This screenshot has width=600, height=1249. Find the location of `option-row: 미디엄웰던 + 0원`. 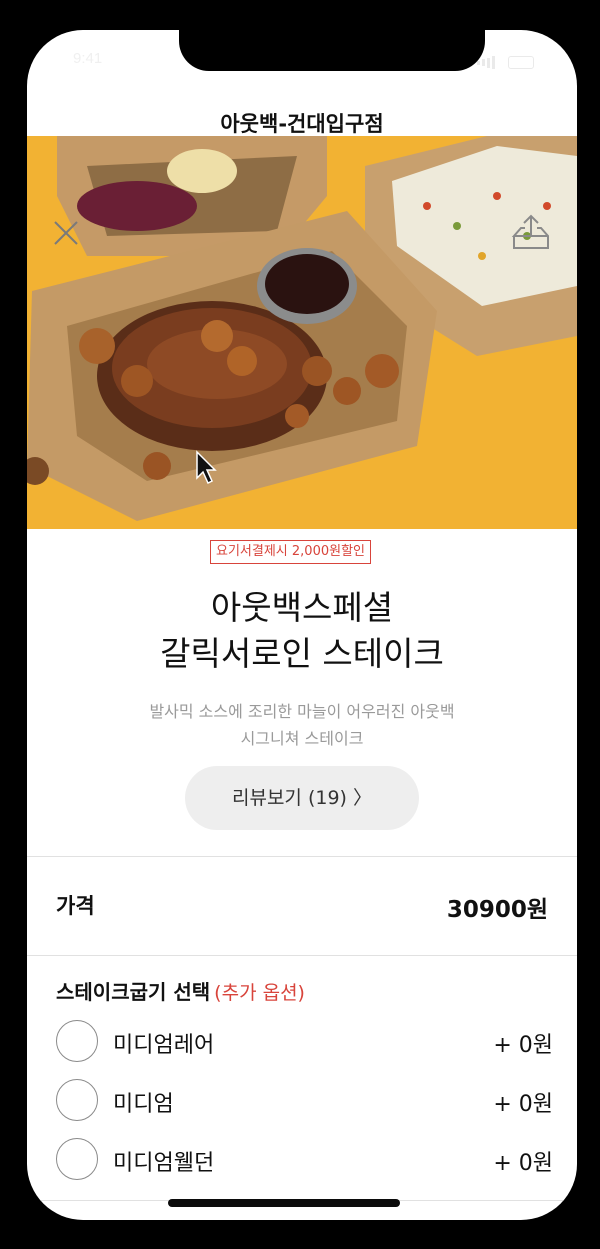

option-row: 미디엄웰던 + 0원 is located at coordinates (302, 1161).